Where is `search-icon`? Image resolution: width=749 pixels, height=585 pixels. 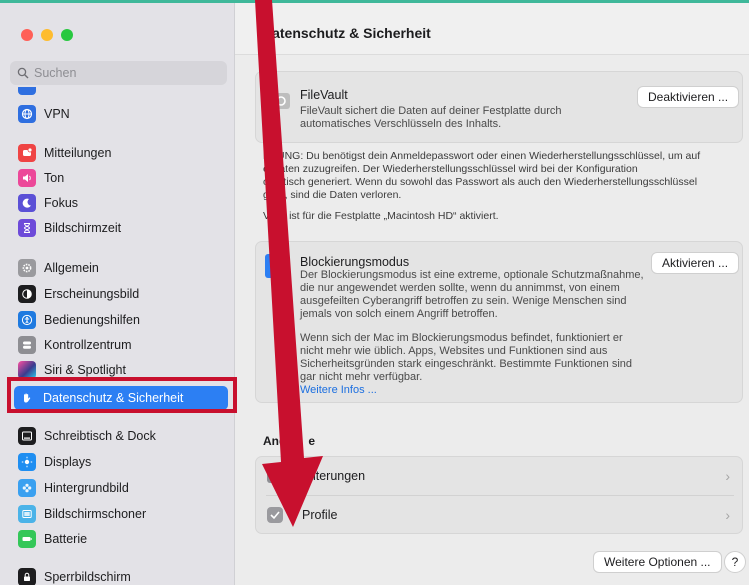 search-icon is located at coordinates (23, 73).